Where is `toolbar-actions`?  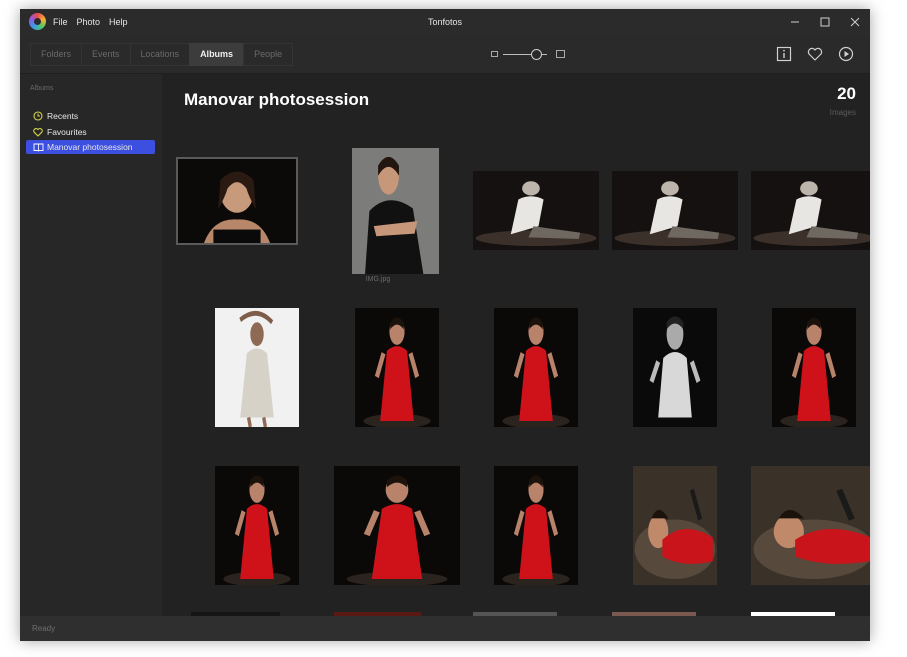
toolbar-actions is located at coordinates (815, 54).